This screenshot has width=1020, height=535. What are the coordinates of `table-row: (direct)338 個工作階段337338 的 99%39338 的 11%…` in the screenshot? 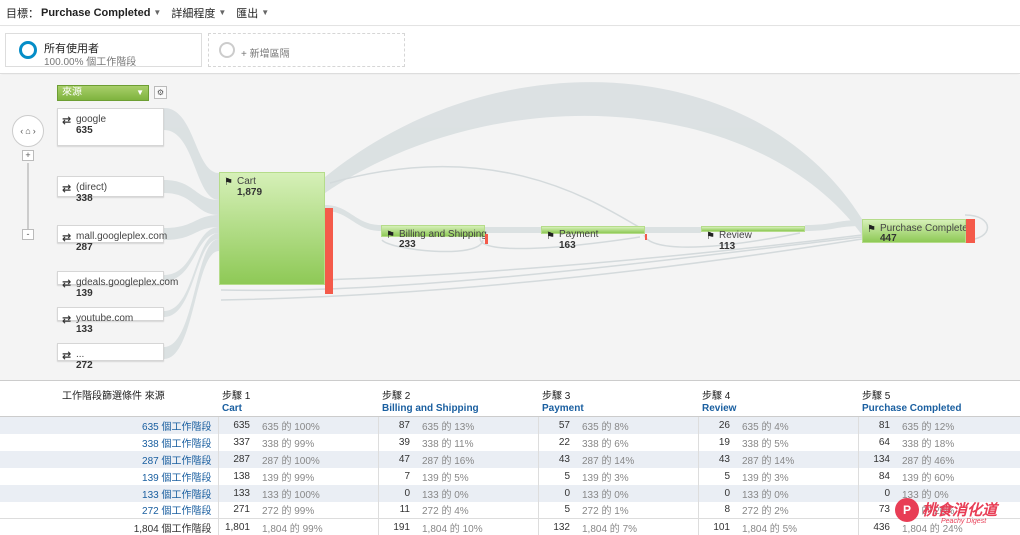 It's located at (510, 442).